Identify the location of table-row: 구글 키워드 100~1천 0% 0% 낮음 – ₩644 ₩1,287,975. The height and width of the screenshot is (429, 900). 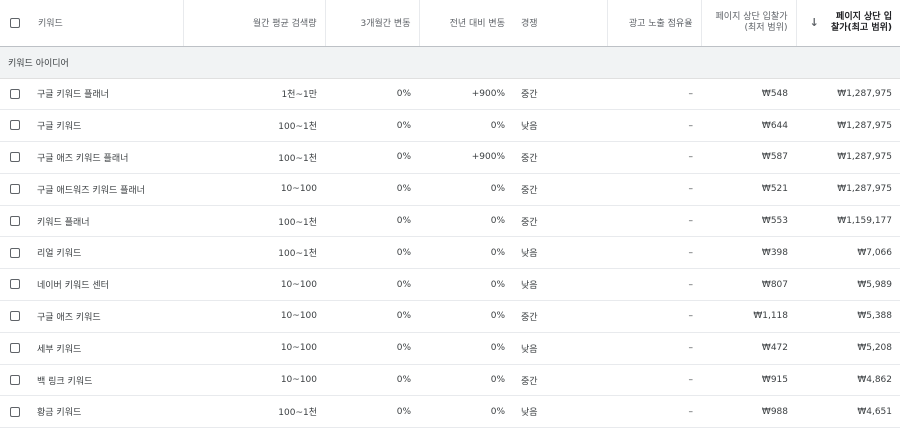
(450, 126).